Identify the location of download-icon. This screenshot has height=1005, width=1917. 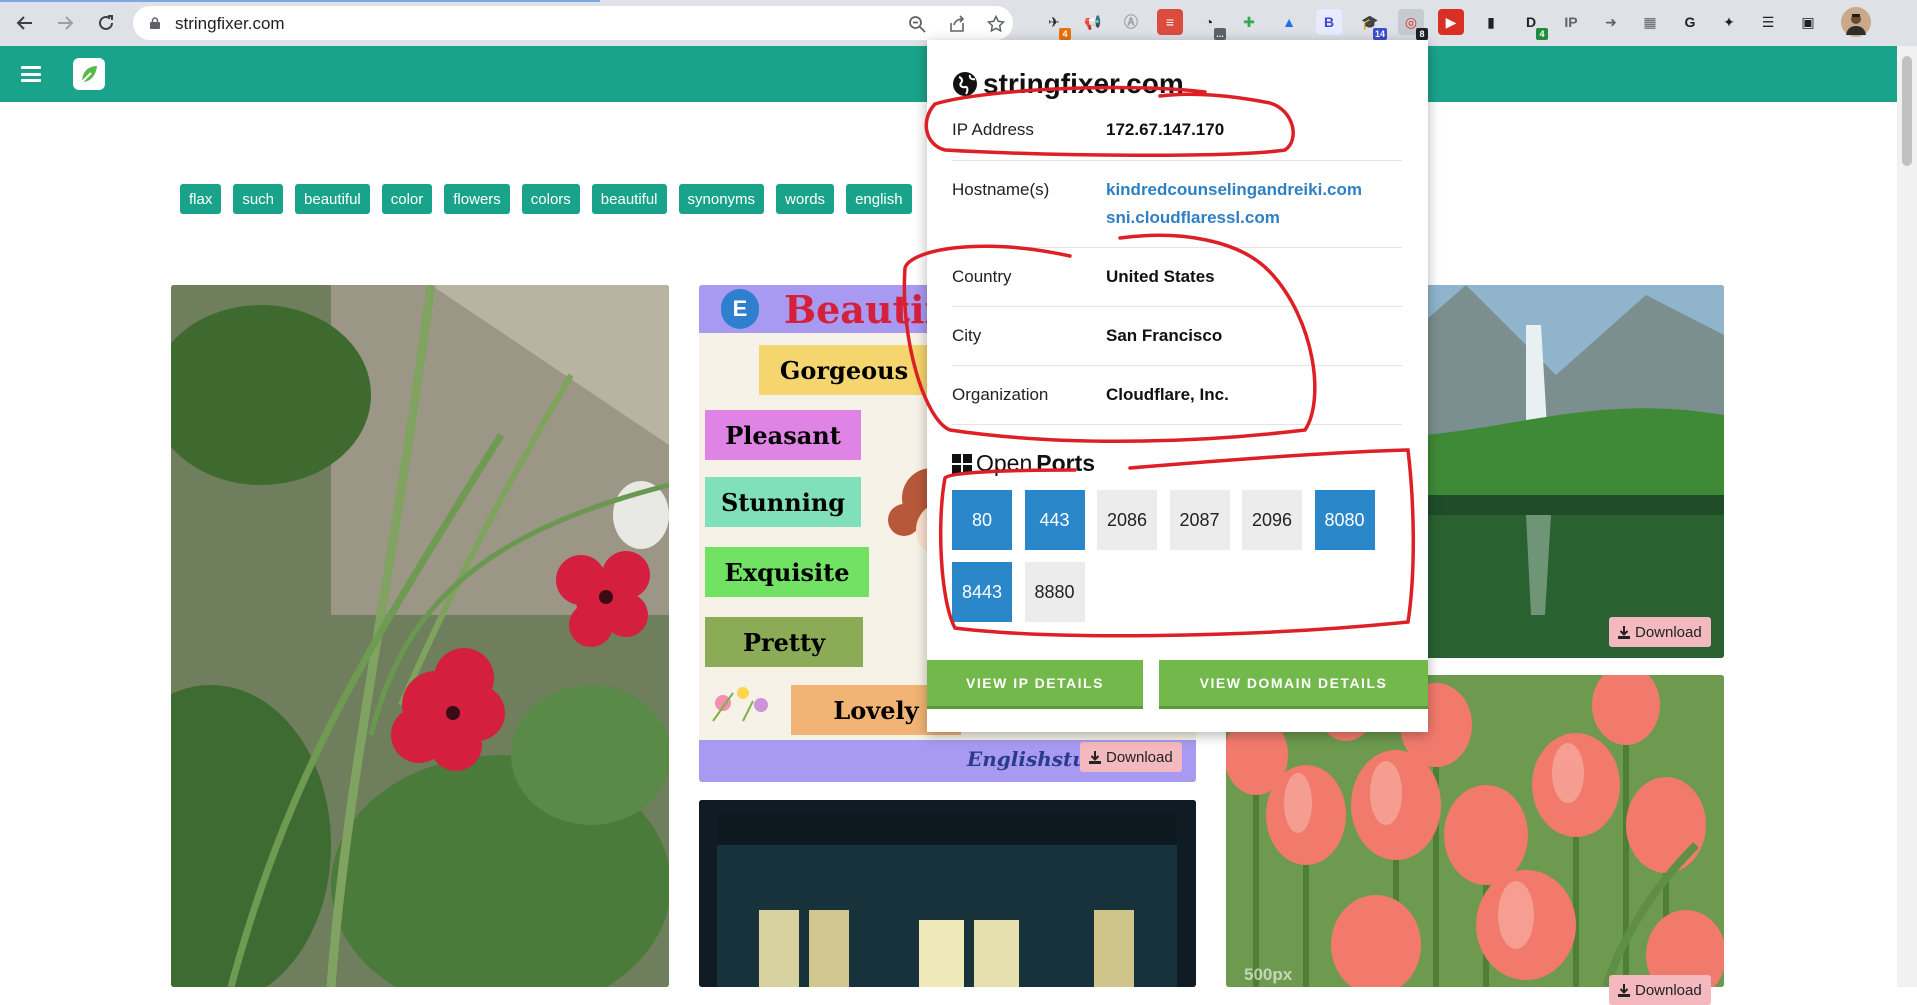
(1095, 757).